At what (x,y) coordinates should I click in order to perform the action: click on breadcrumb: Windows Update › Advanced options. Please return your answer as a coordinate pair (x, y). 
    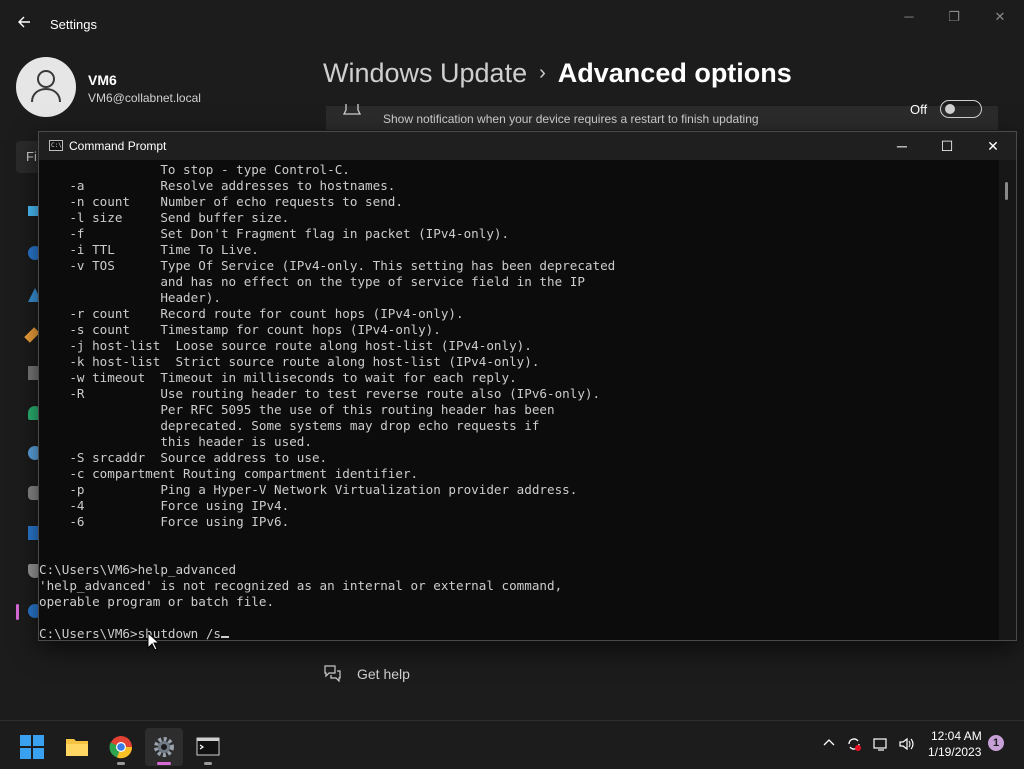
    Looking at the image, I should click on (557, 73).